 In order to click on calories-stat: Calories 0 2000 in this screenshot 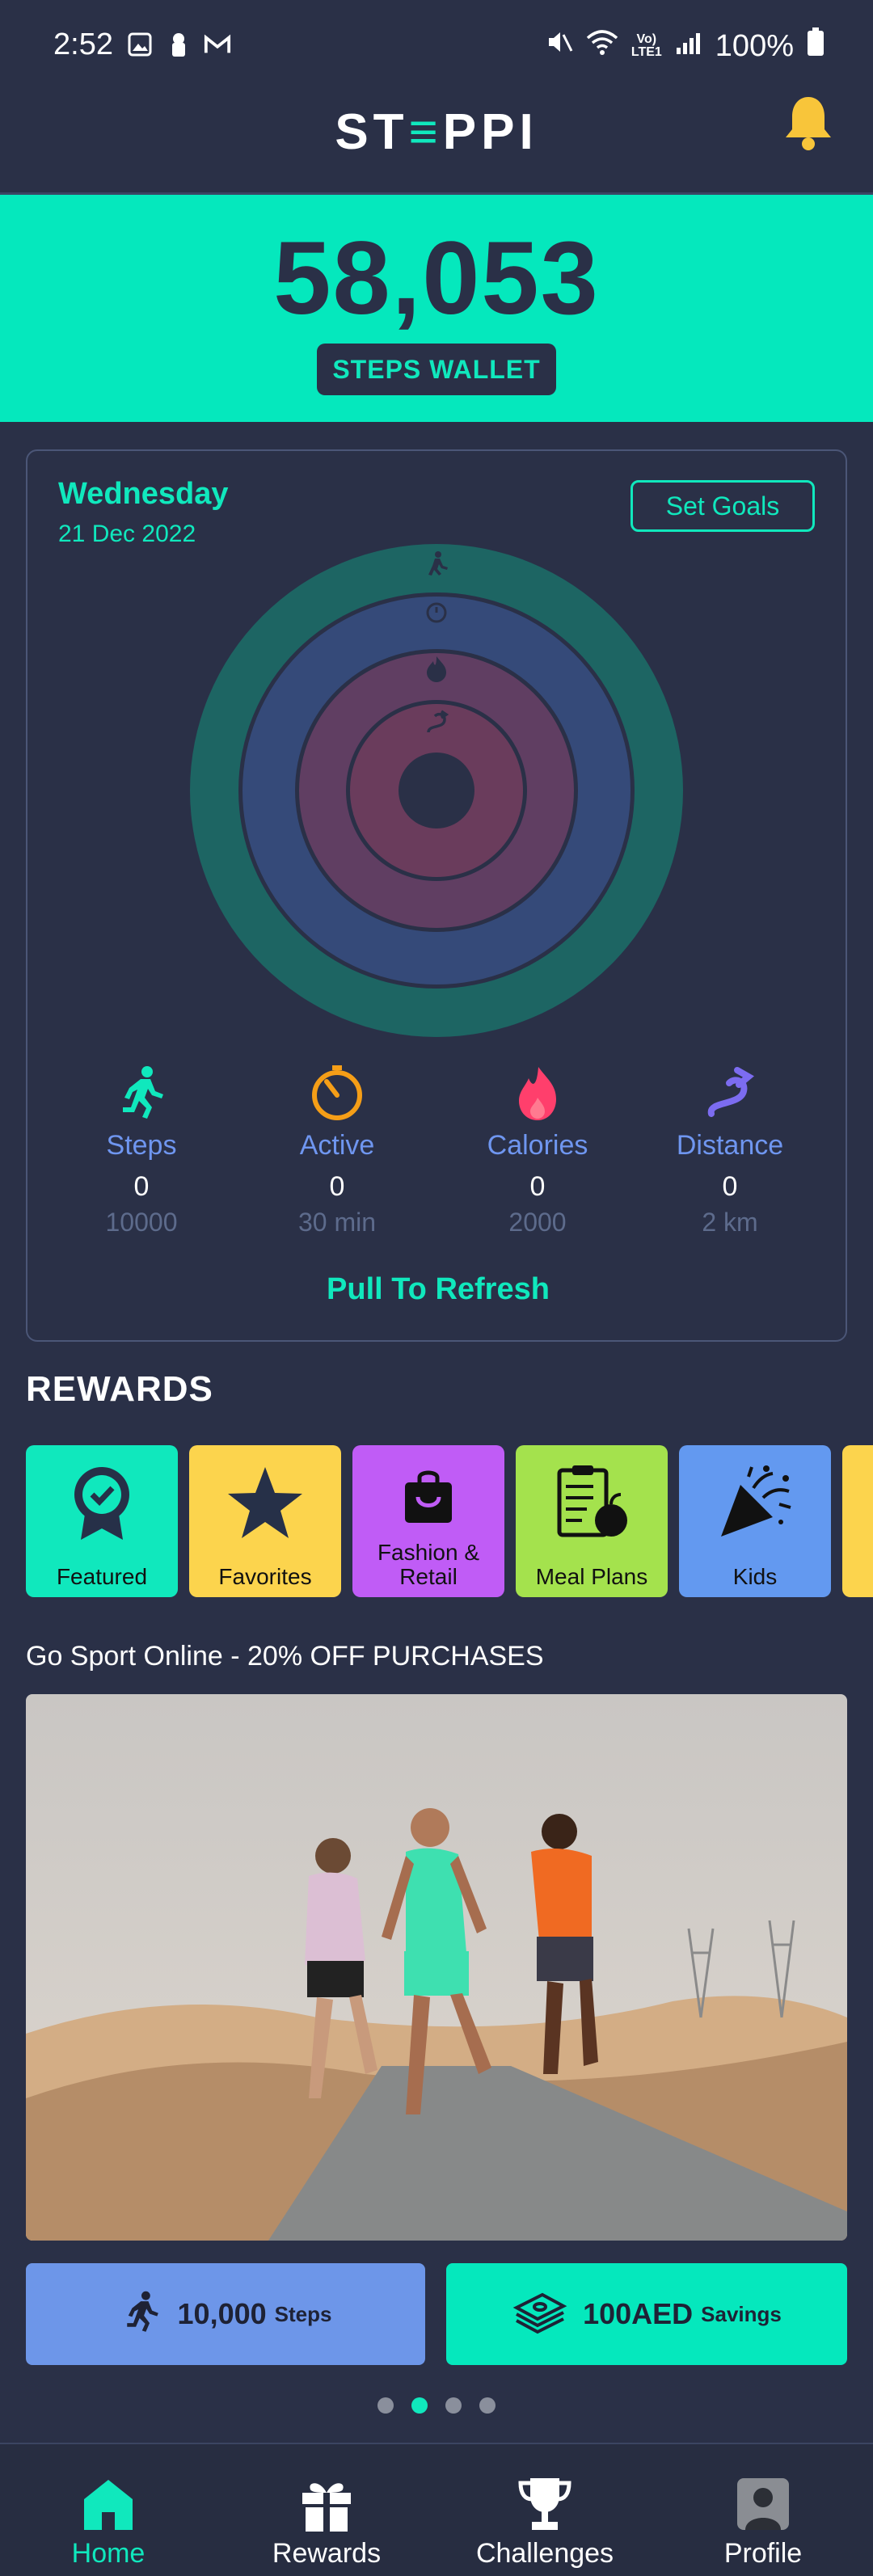, I will do `click(537, 1151)`.